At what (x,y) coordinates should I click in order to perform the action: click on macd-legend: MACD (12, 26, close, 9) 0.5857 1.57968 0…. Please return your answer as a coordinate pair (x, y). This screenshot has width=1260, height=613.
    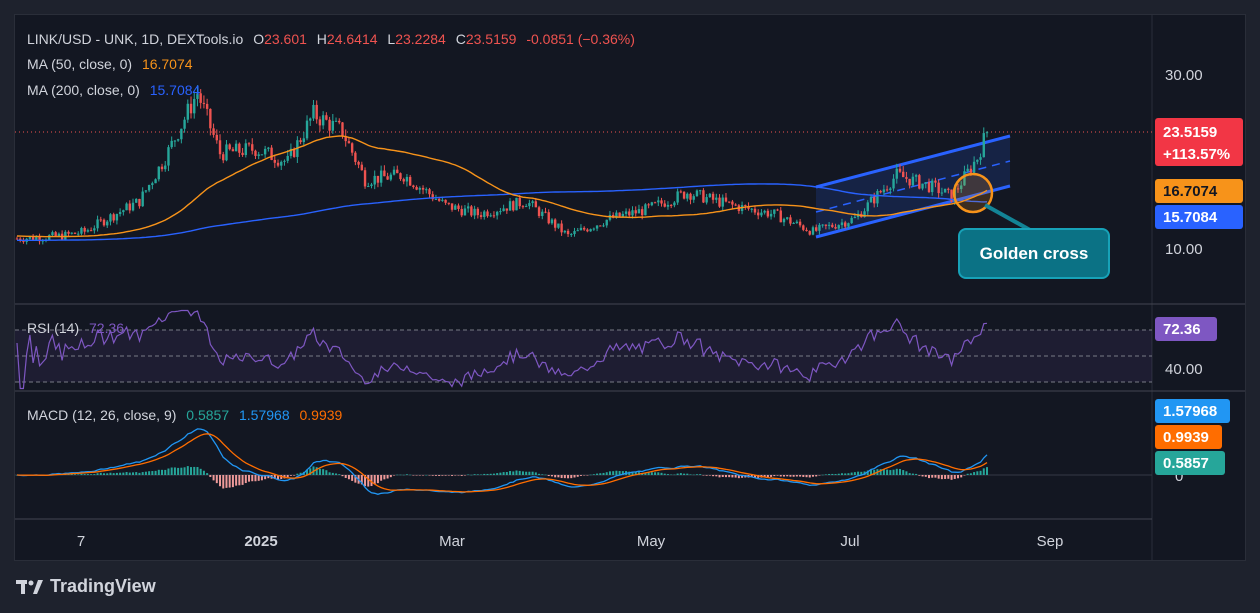
    Looking at the image, I should click on (185, 415).